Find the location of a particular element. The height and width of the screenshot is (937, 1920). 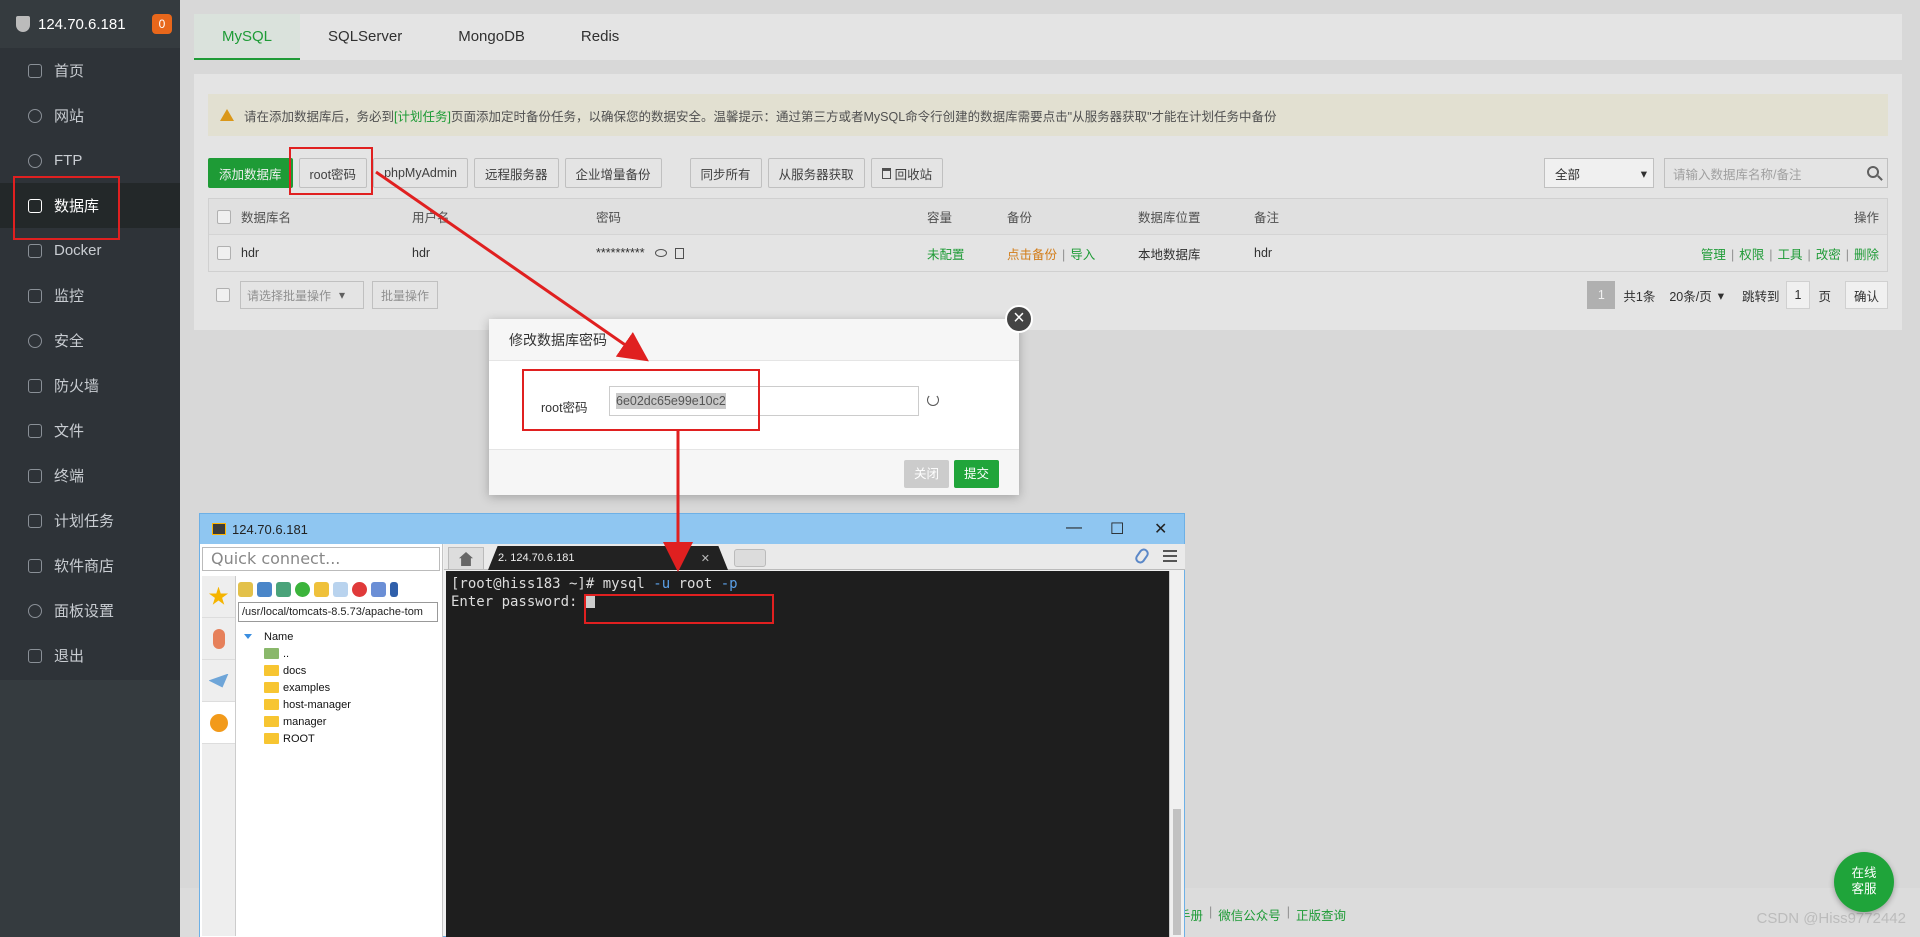

sidebar-item-terminal: 终端 is located at coordinates (90, 475).